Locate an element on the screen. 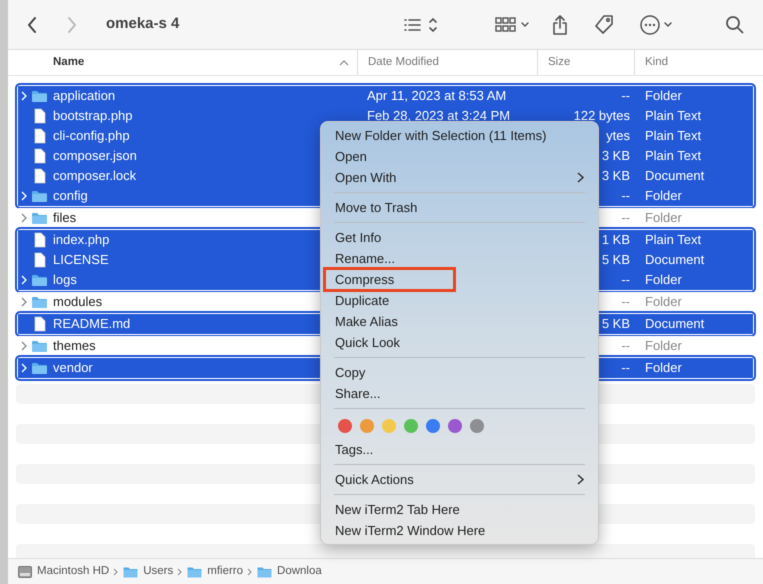 Image resolution: width=763 pixels, height=584 pixels. file-name: index.php is located at coordinates (81, 240).